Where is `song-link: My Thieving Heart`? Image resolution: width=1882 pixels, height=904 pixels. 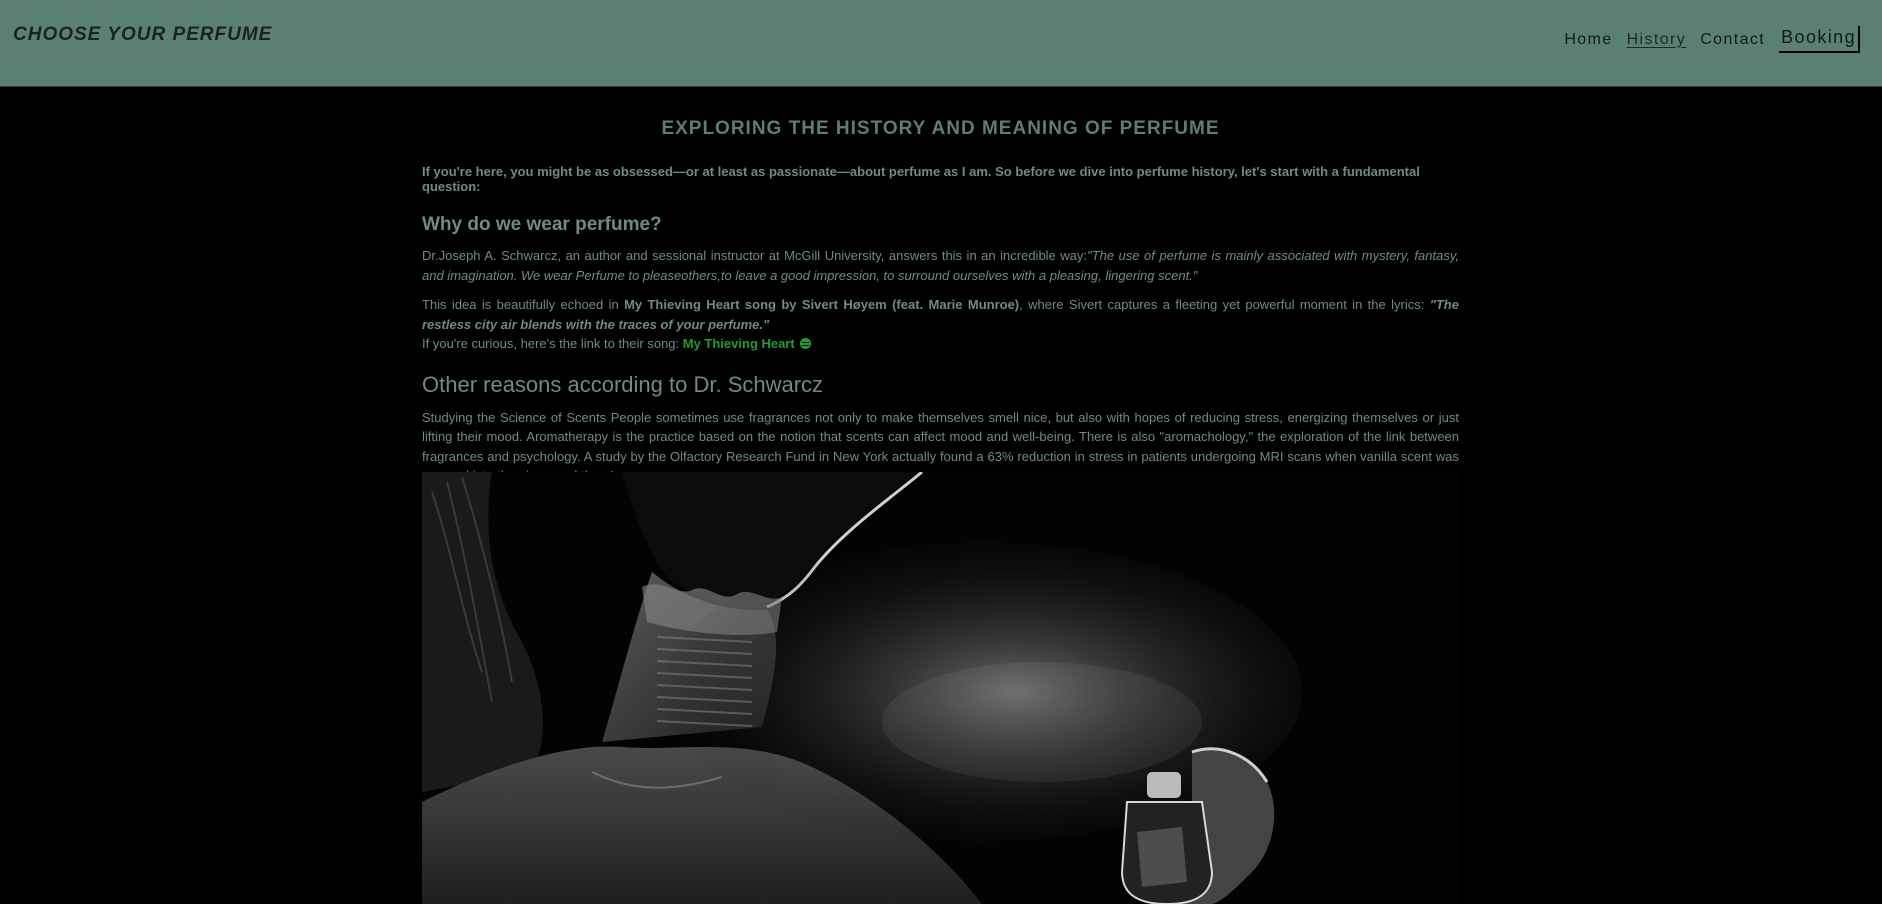 song-link: My Thieving Heart is located at coordinates (747, 343).